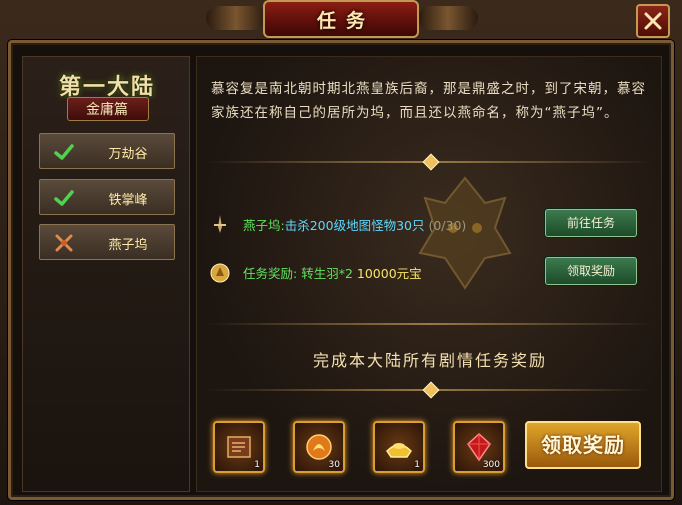 This screenshot has height=505, width=682. Describe the element at coordinates (236, 18) in the screenshot. I see `title-ornament-left` at that location.